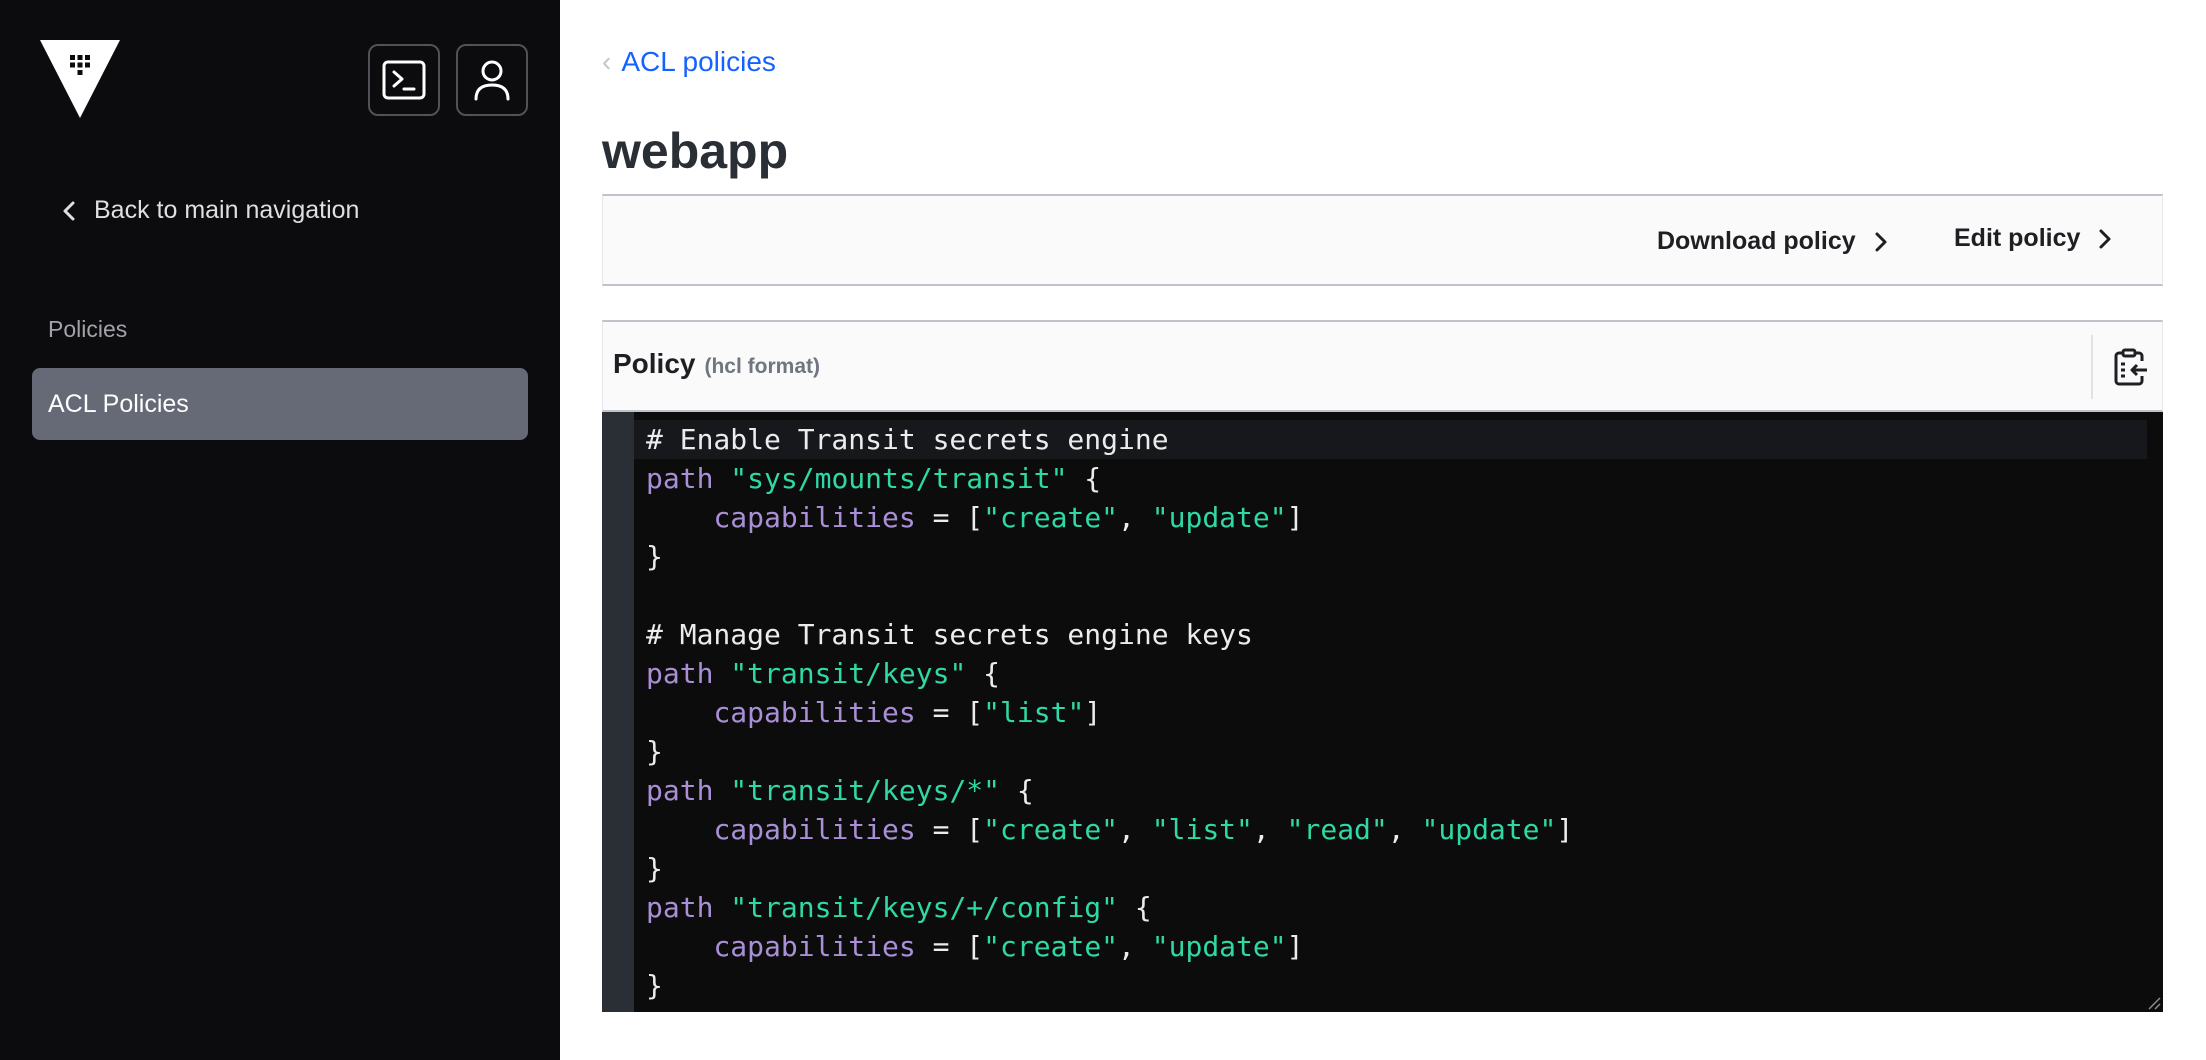  What do you see at coordinates (924, 907) in the screenshot?
I see `code-token-str: "transit/keys/+/config"` at bounding box center [924, 907].